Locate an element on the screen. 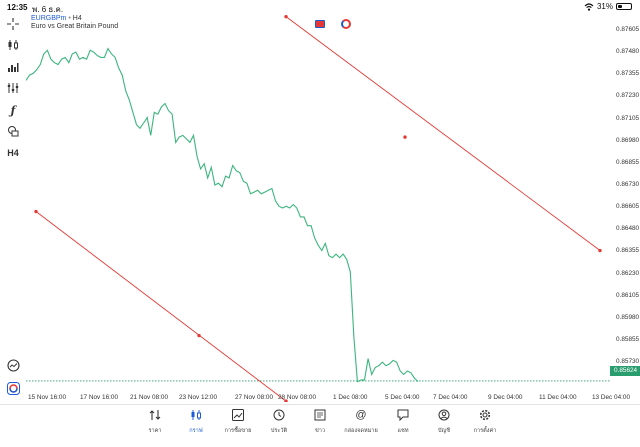 The image size is (640, 447). one-click-trade-icon is located at coordinates (13, 388).